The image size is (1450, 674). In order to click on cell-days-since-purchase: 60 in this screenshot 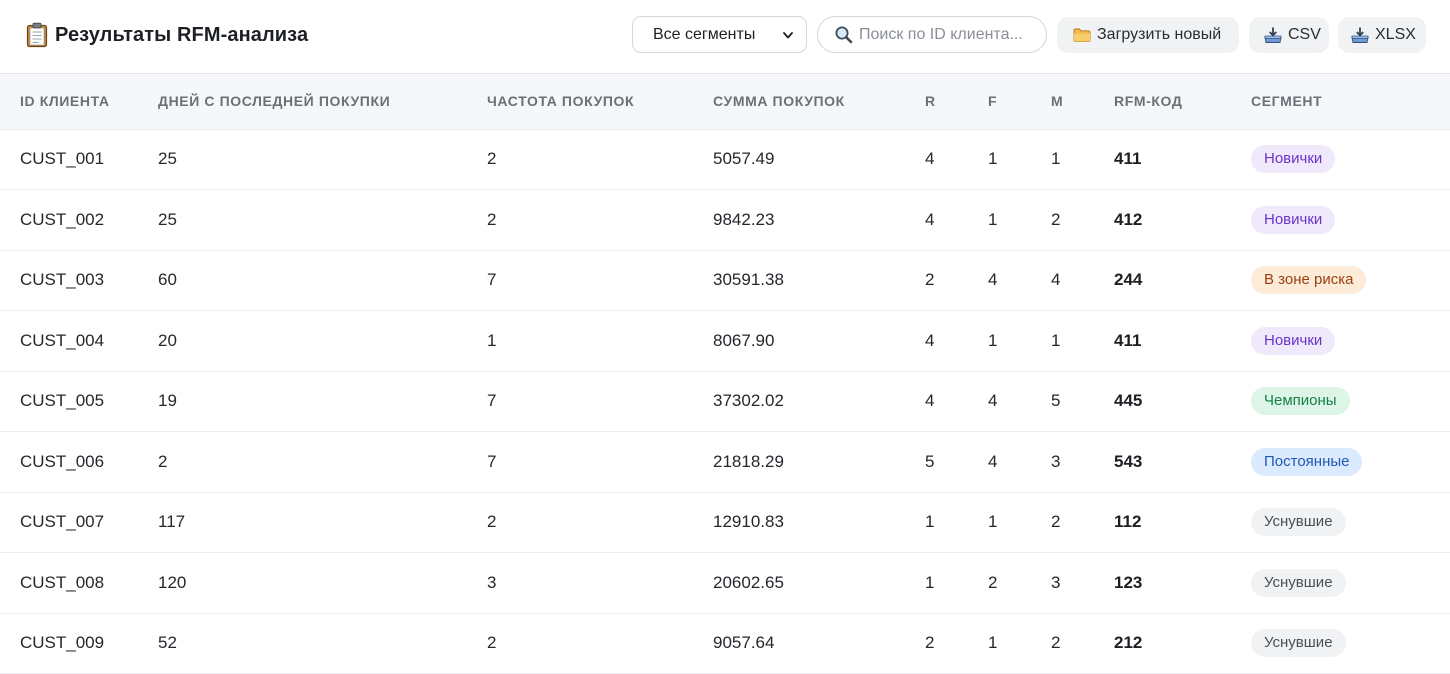, I will do `click(322, 280)`.